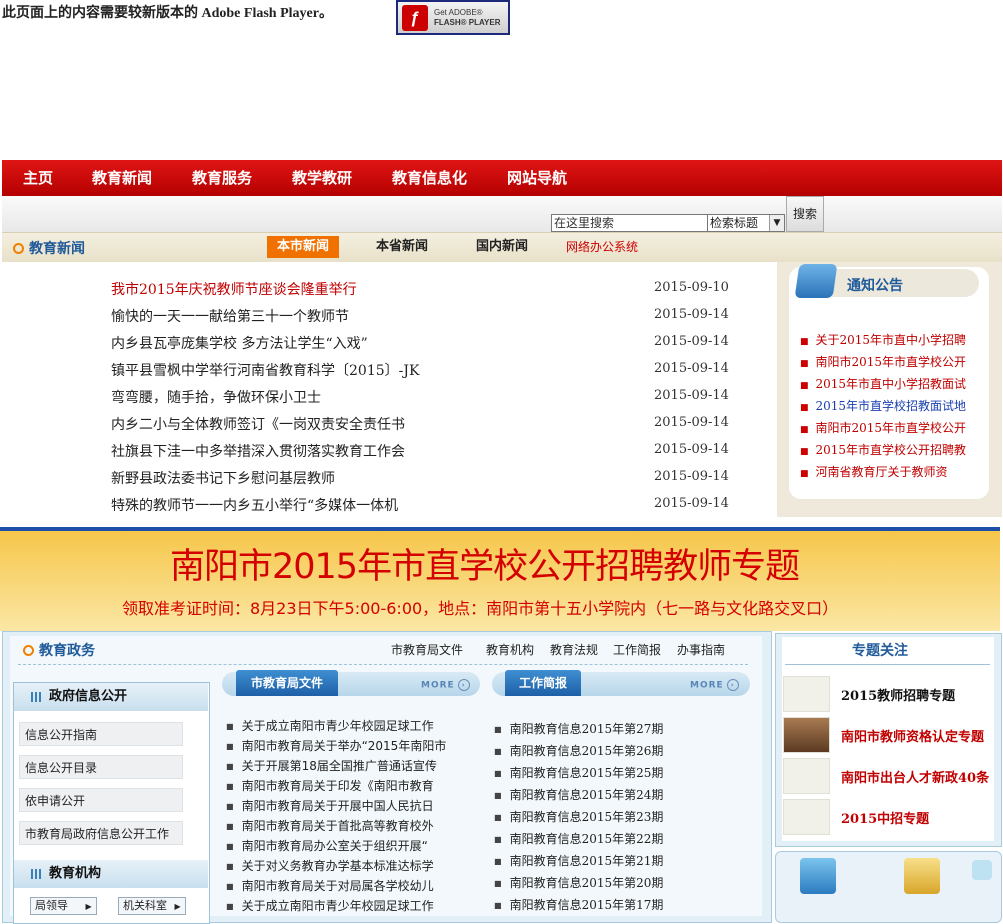 This screenshot has height=924, width=1003. I want to click on tab-city-news: 本市新闻, so click(303, 247).